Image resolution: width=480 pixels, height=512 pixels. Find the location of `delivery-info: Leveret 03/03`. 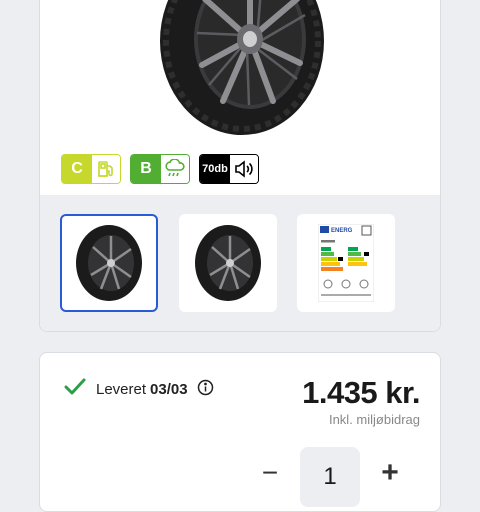

delivery-info: Leveret 03/03 is located at coordinates (139, 389).